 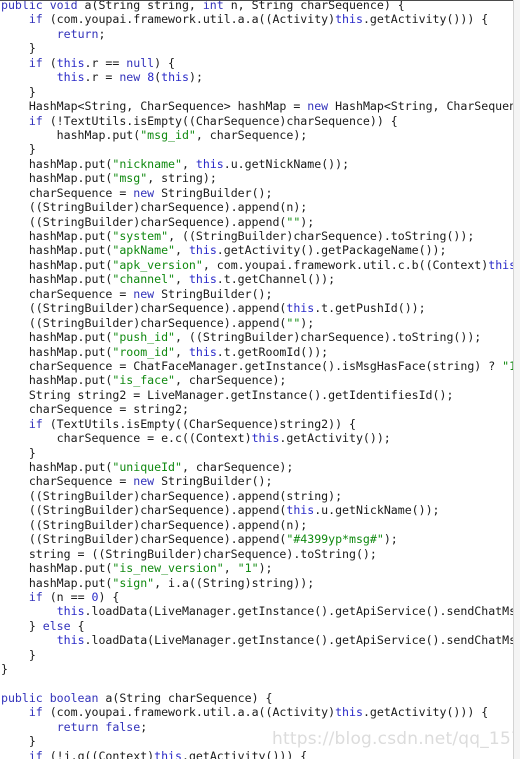 What do you see at coordinates (126, 438) in the screenshot?
I see `code-token-pln: charSequence = e.c((Context)` at bounding box center [126, 438].